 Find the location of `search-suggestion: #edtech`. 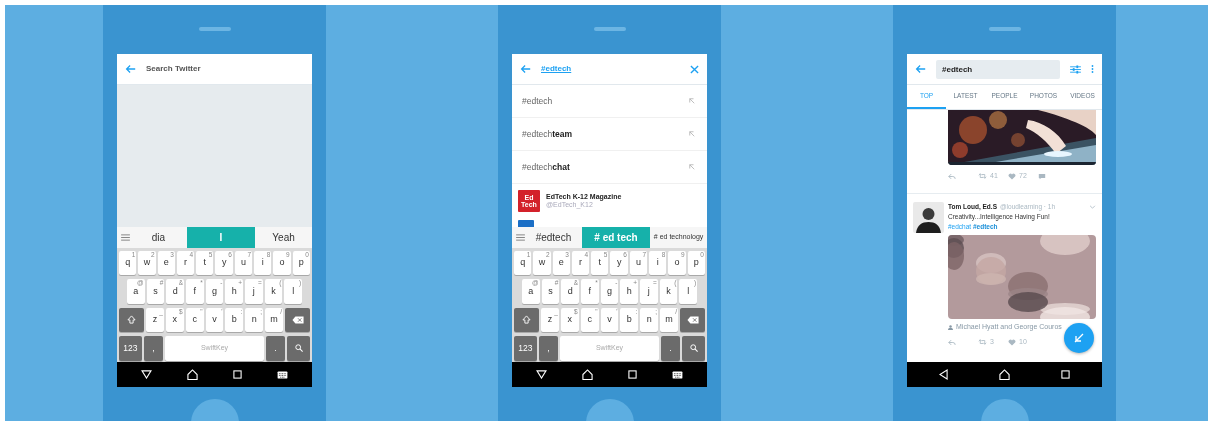

search-suggestion: #edtech is located at coordinates (537, 101).